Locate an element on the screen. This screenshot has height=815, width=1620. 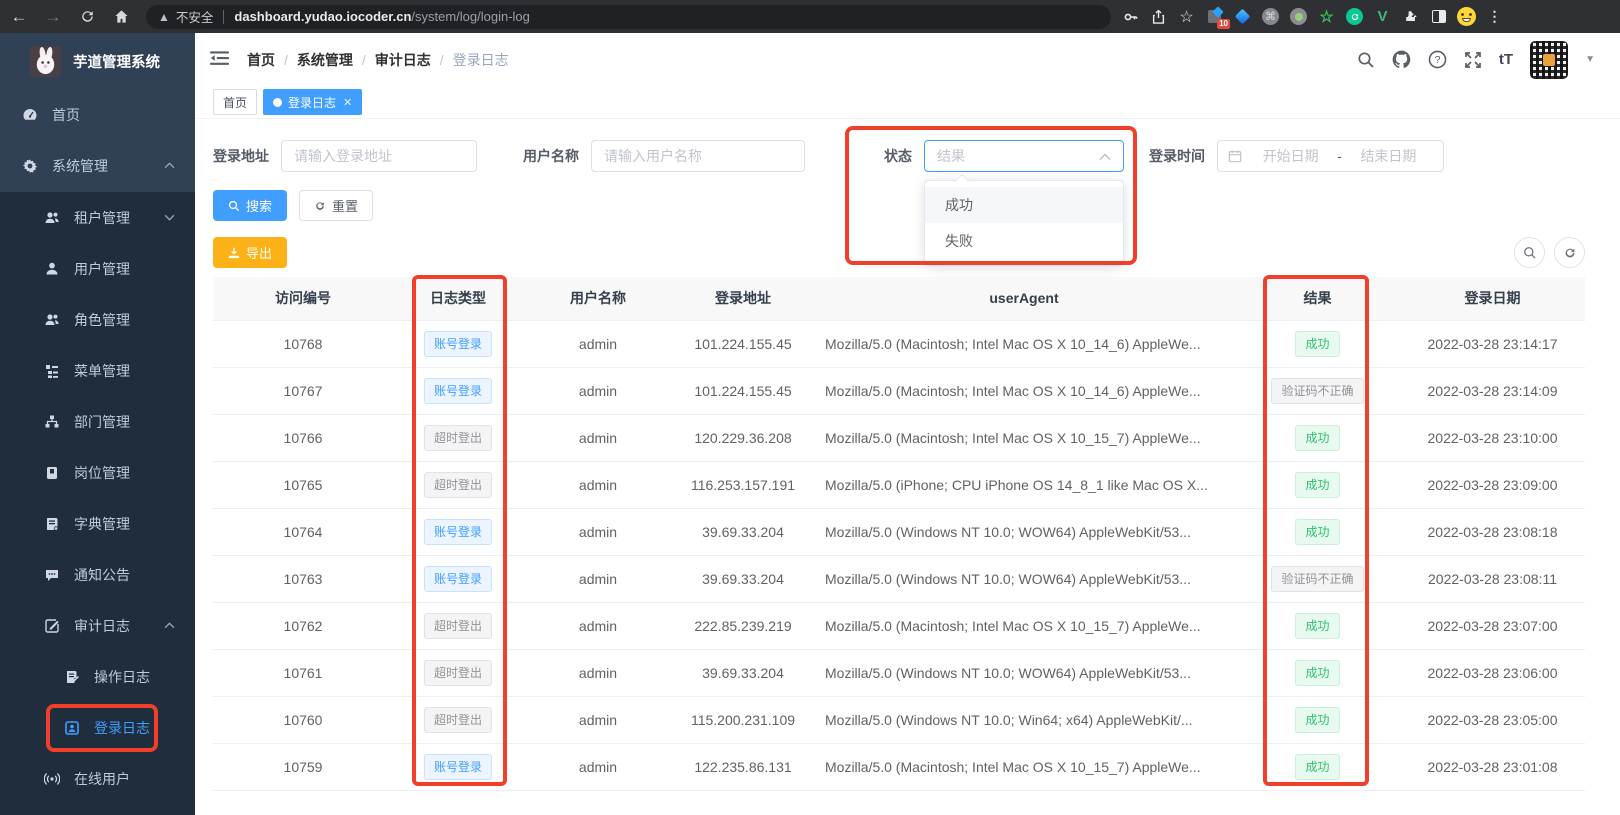
sidebar-item-tenant-management: 租户管理 is located at coordinates (97, 217).